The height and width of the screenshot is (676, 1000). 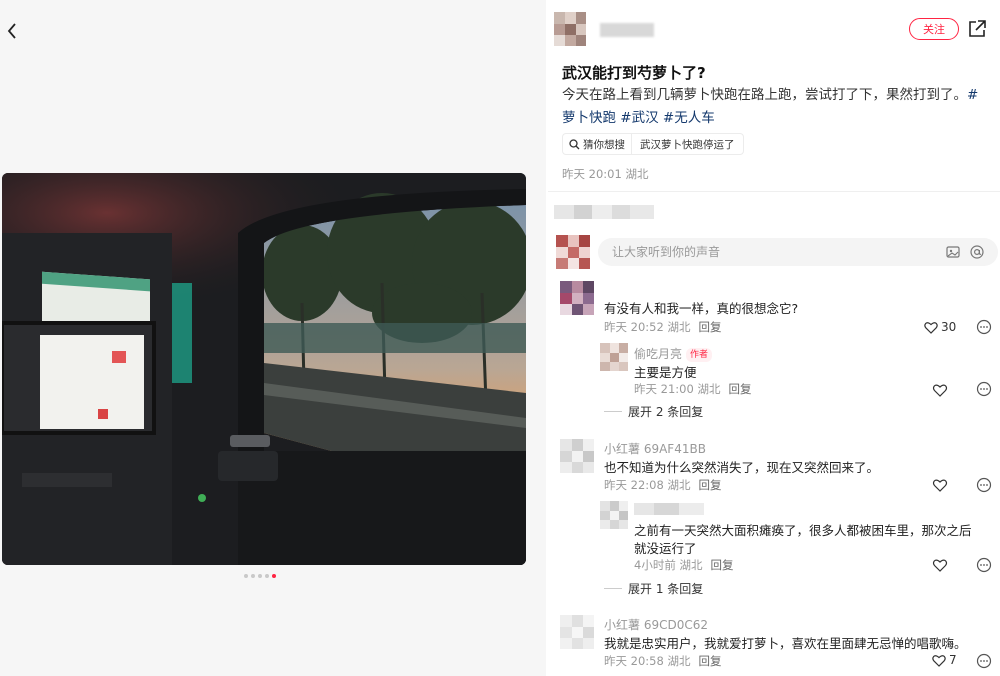 What do you see at coordinates (689, 118) in the screenshot?
I see `hashtag-link: #无人车` at bounding box center [689, 118].